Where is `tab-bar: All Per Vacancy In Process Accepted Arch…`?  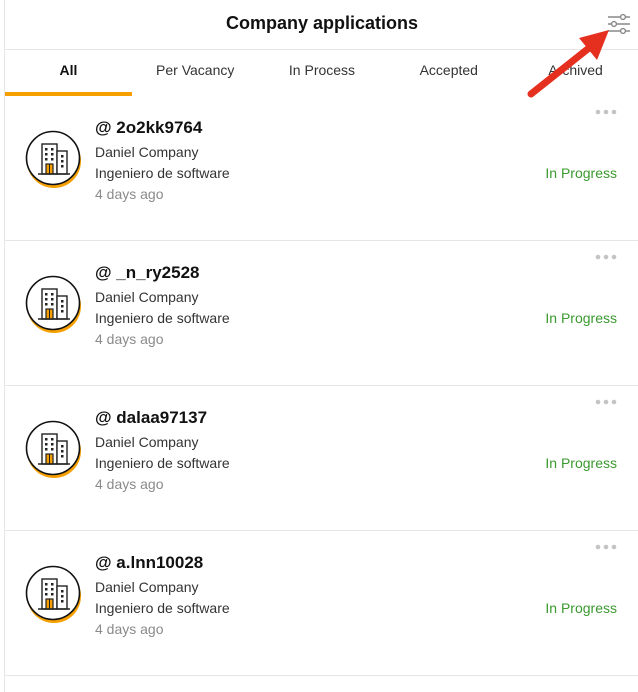 tab-bar: All Per Vacancy In Process Accepted Arch… is located at coordinates (321, 73).